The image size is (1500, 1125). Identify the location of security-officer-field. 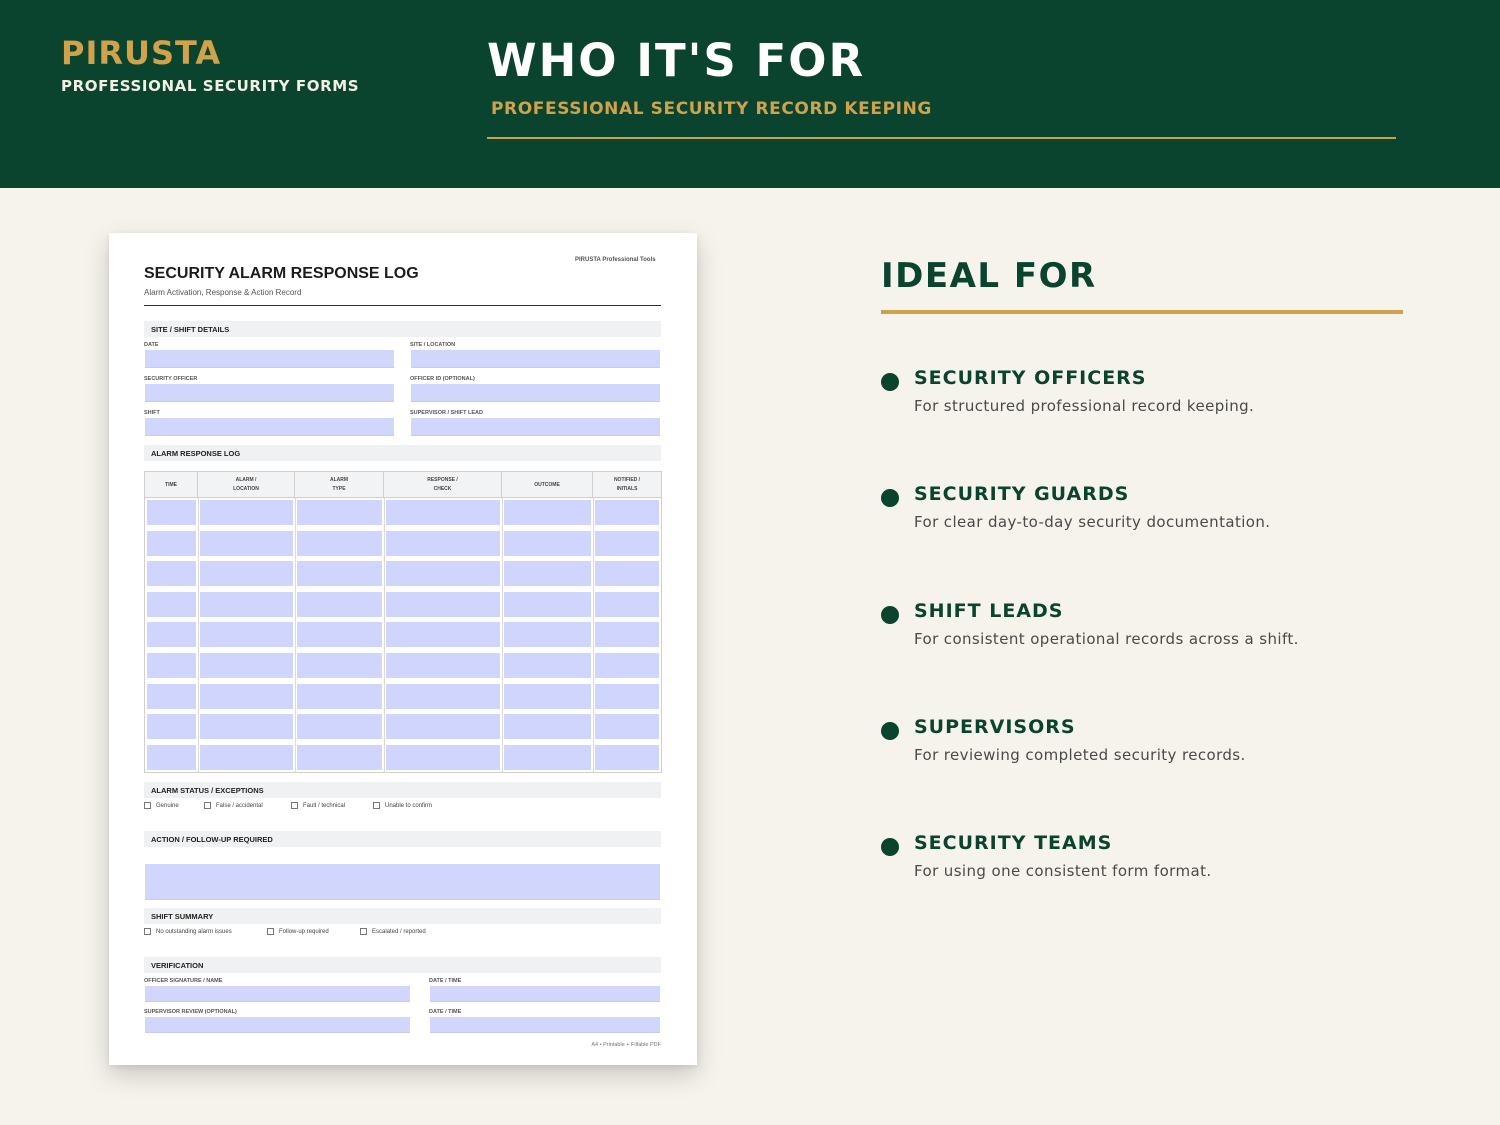
(269, 393).